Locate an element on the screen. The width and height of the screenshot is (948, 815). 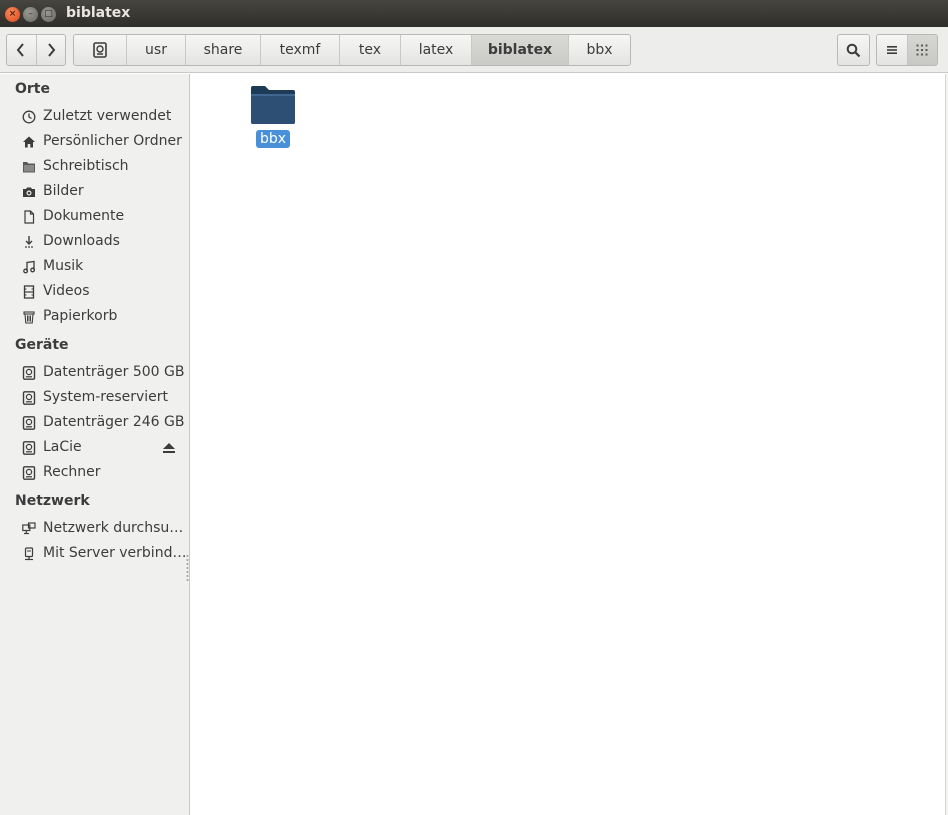
document-icon is located at coordinates (29, 217).